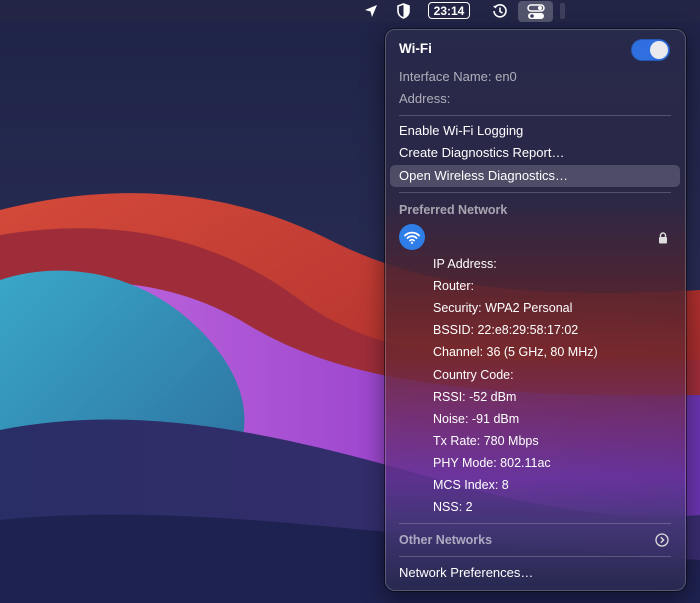  Describe the element at coordinates (453, 286) in the screenshot. I see `detail-router: Router:` at that location.